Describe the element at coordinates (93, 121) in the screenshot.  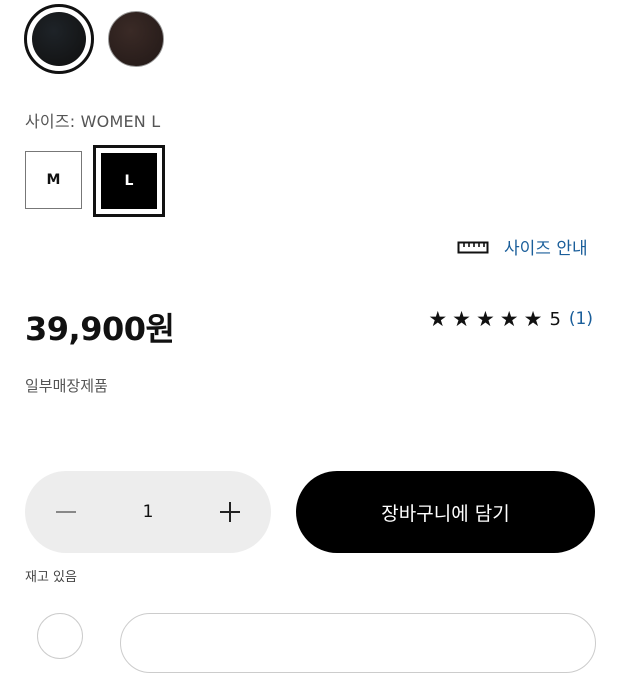
I see `size-label: 사이즈: WOMEN L` at that location.